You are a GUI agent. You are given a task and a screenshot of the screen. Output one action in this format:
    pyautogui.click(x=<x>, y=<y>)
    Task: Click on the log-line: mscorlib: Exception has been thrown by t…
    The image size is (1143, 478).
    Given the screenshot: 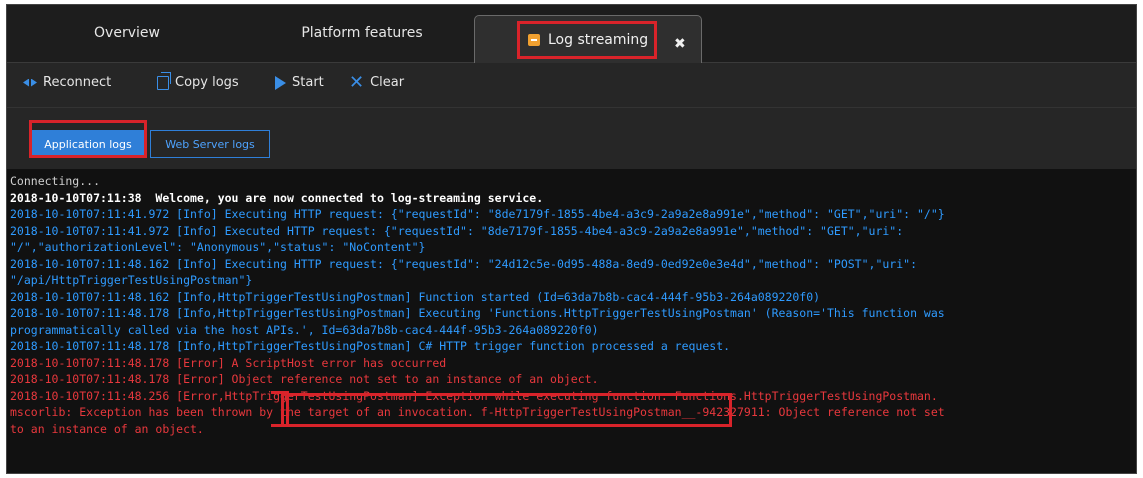 What is the action you would take?
    pyautogui.click(x=477, y=412)
    